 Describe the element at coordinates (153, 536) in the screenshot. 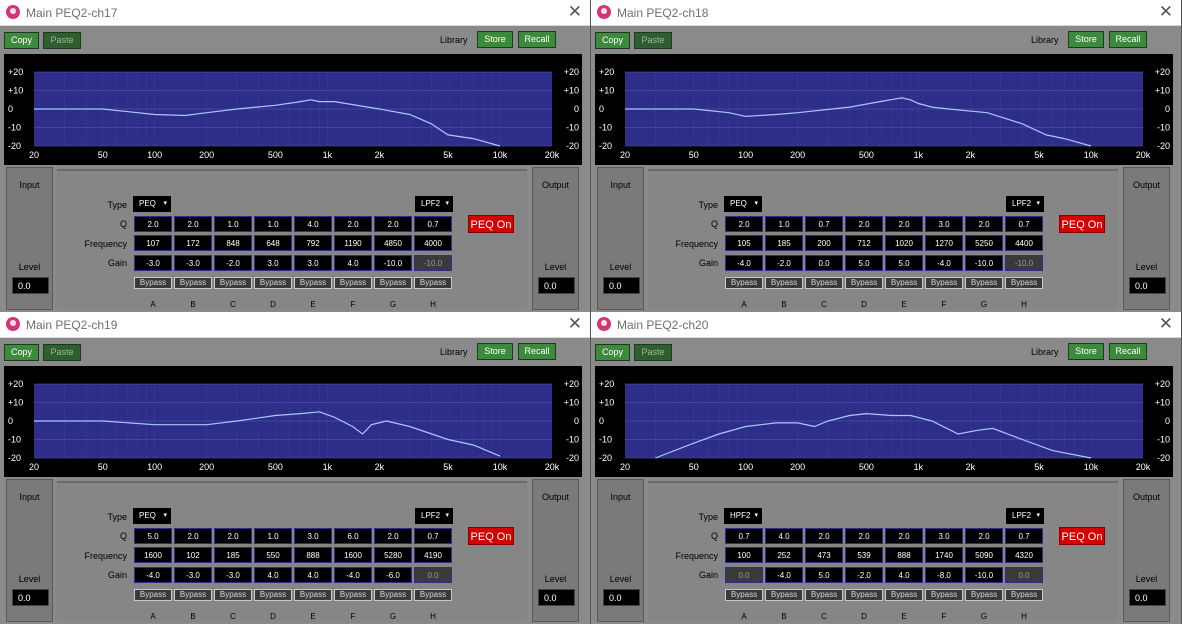

I see `q-cell: 5.0` at that location.